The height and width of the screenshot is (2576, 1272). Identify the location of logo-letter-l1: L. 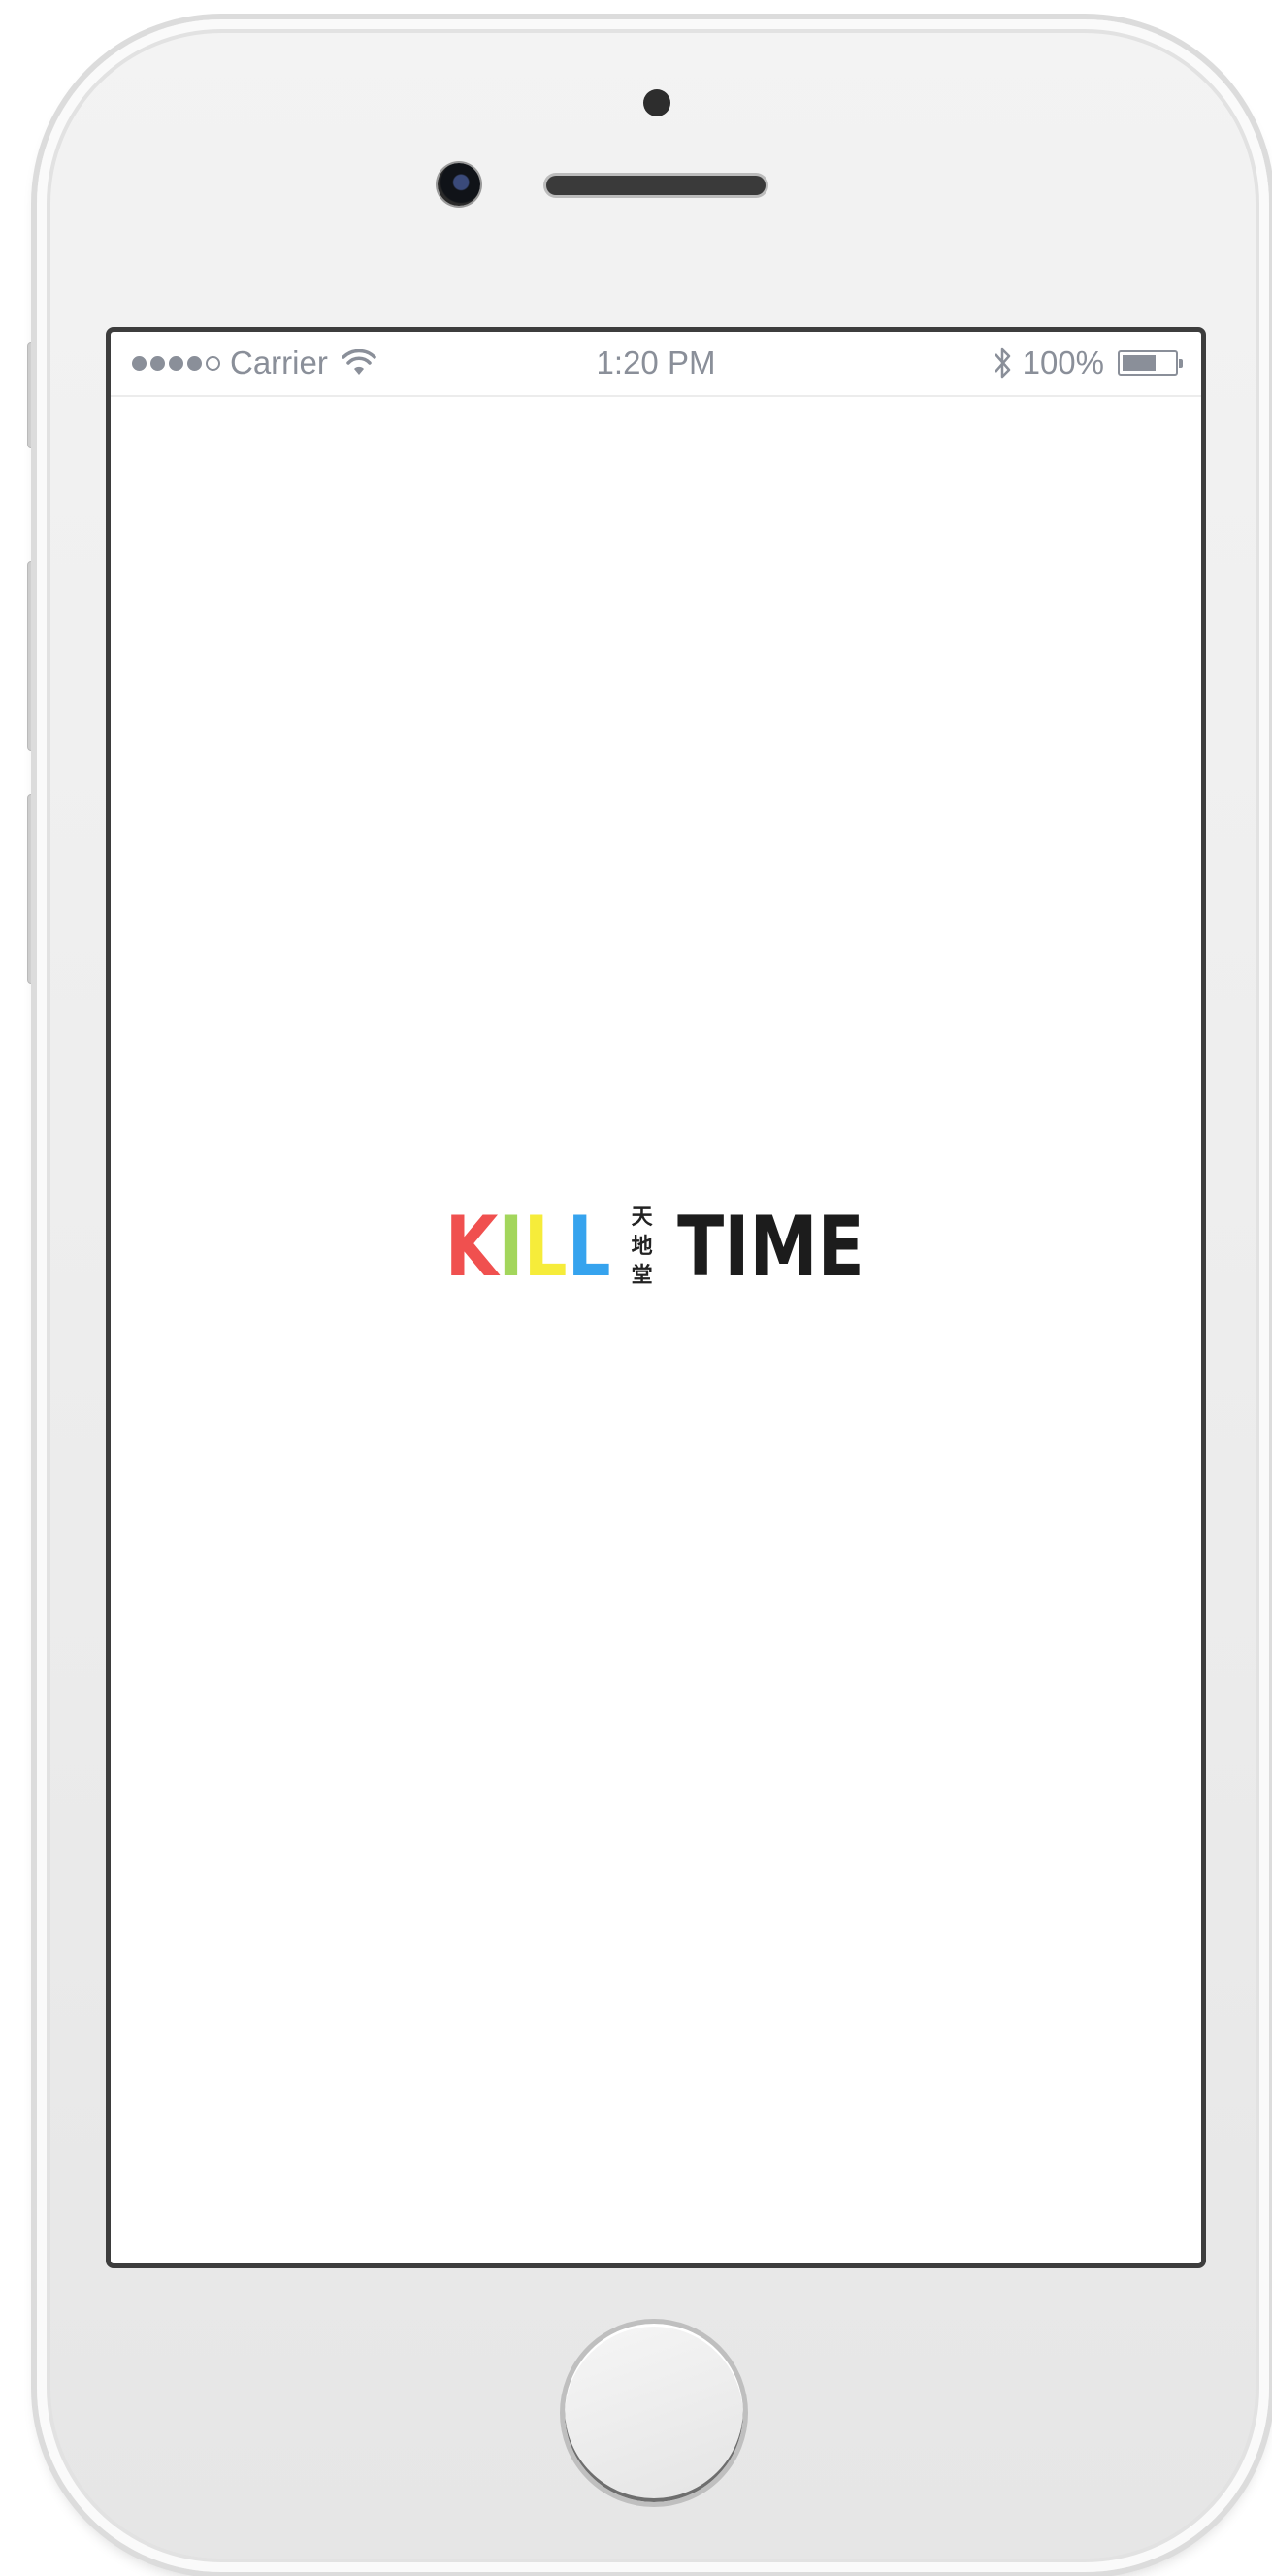
(545, 1247).